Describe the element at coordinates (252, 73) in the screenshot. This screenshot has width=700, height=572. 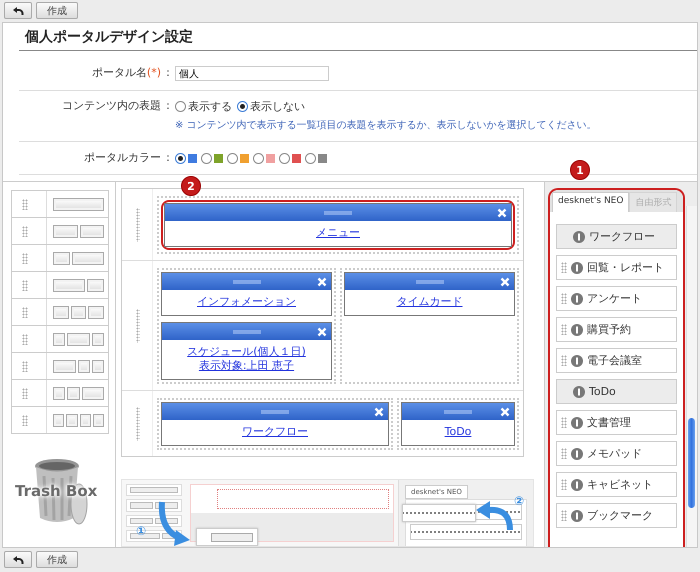
I see `name-field: 個人` at that location.